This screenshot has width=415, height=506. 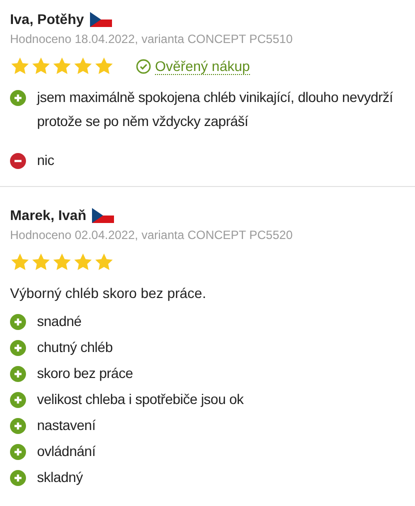 What do you see at coordinates (152, 39) in the screenshot?
I see `review-date: Hodnoceno 18.04.2022, varianta CONCEPT PC5510` at bounding box center [152, 39].